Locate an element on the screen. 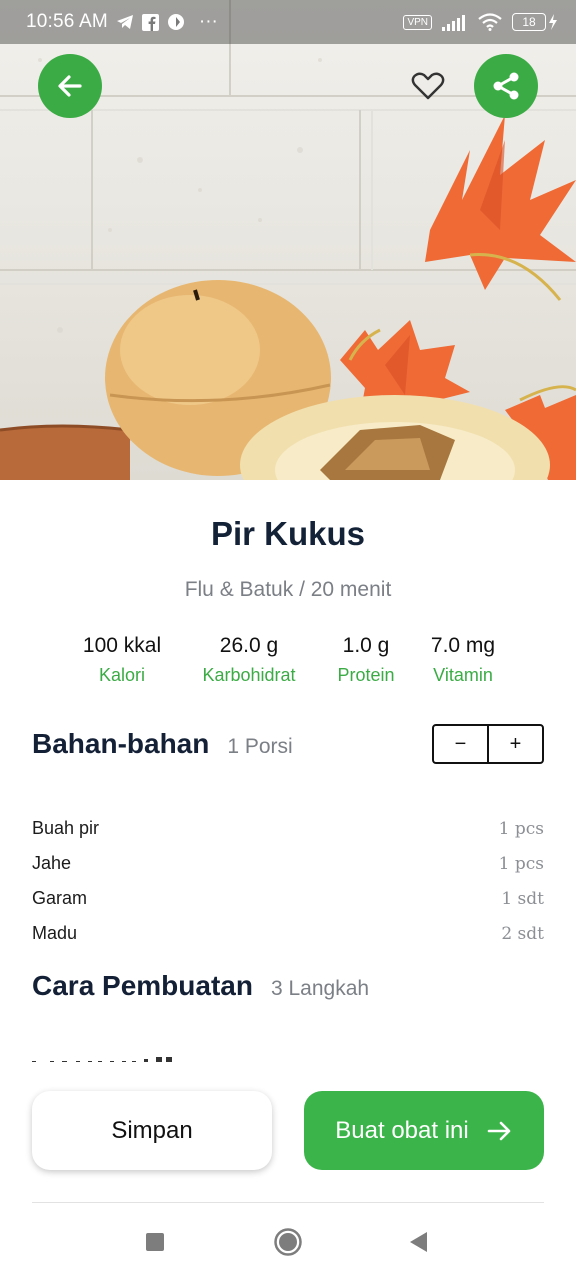 Image resolution: width=576 pixels, height=1280 pixels. ingredient-name: Jahe is located at coordinates (52, 863).